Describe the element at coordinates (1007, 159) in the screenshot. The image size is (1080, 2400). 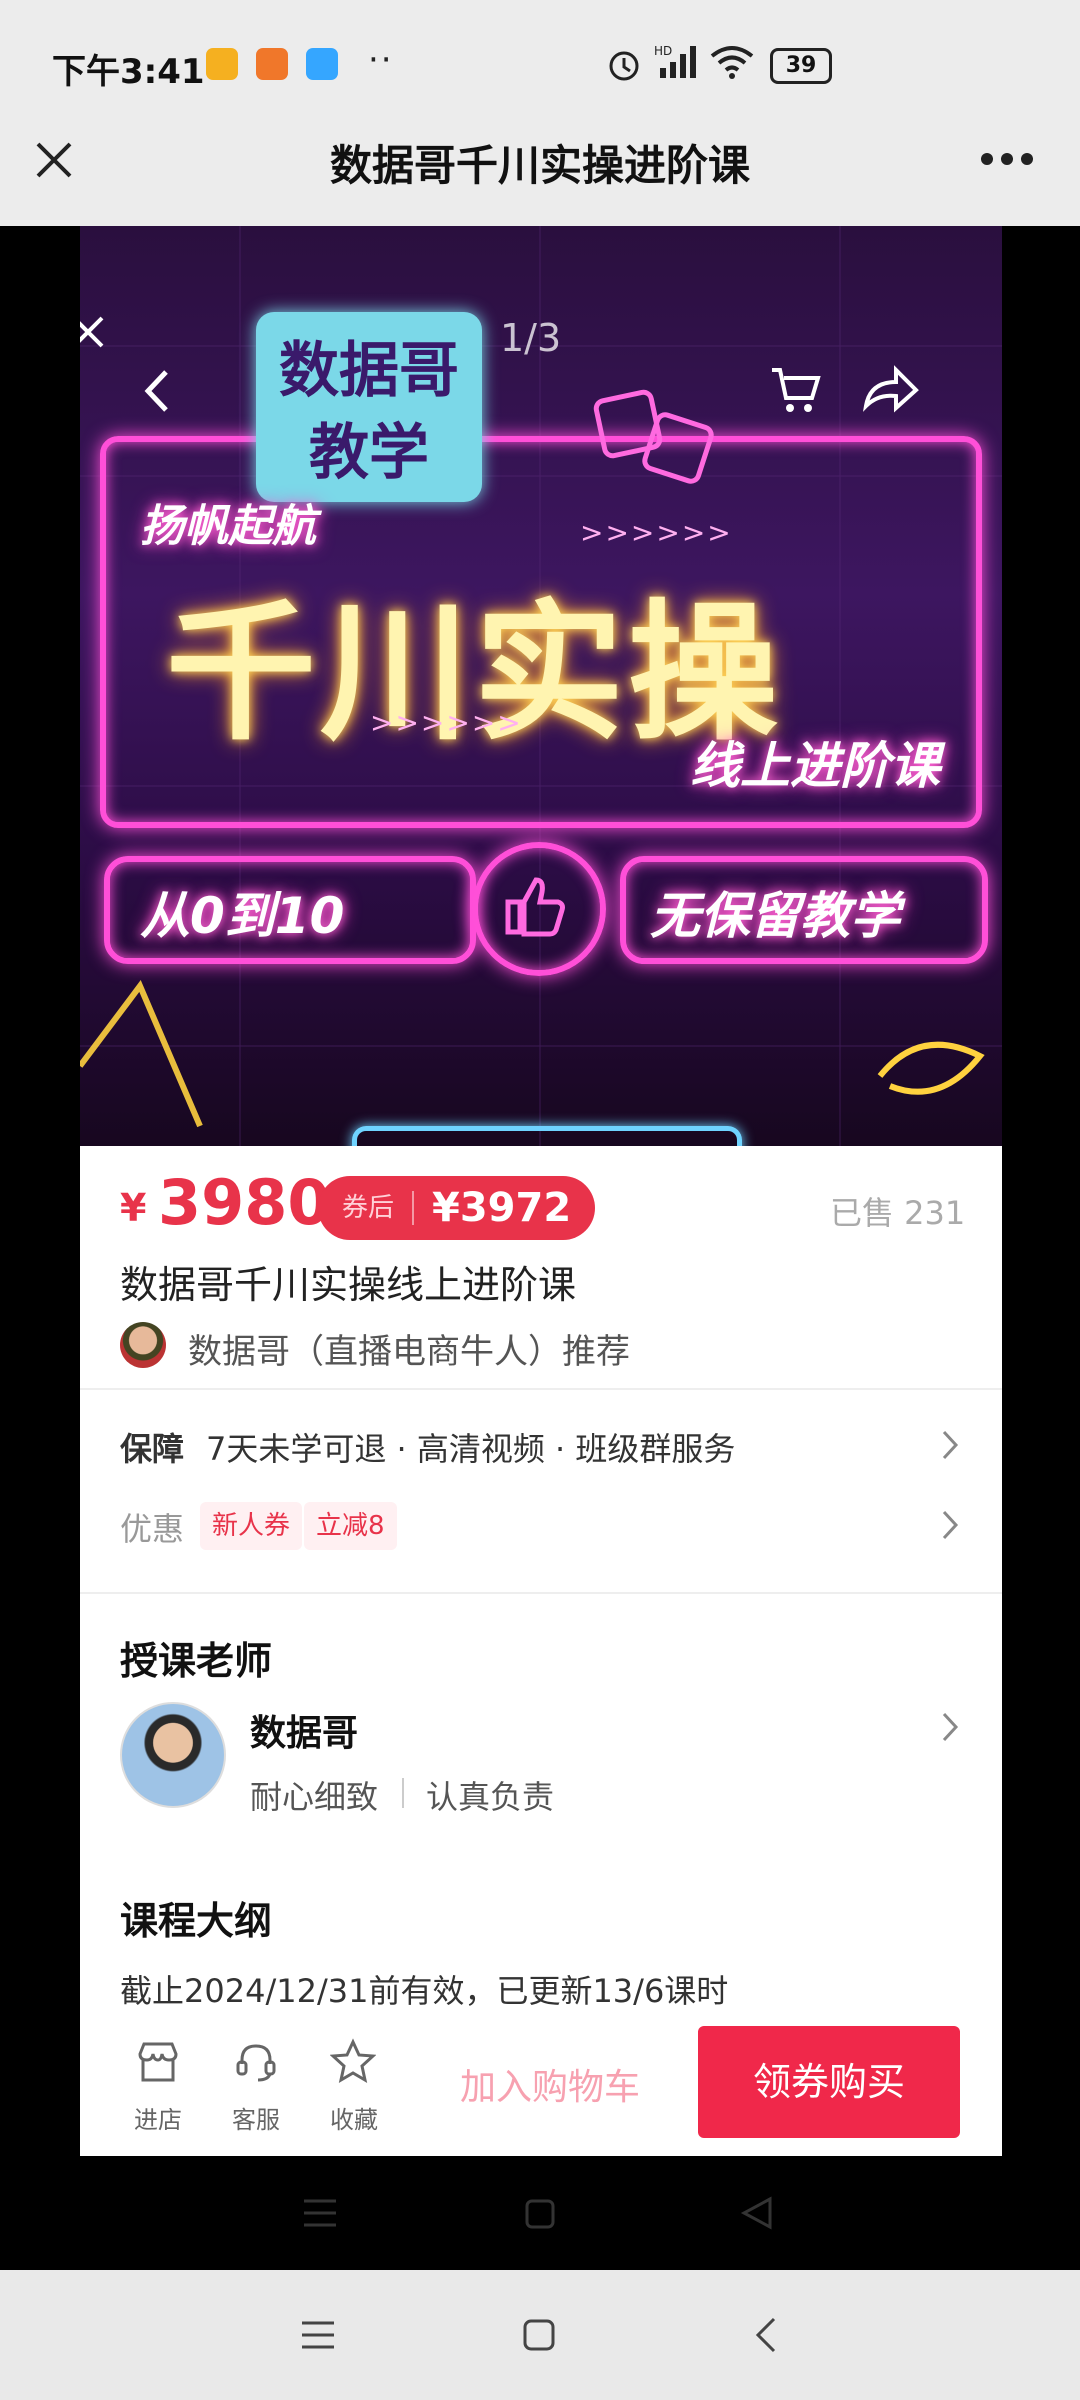
I see `more-icon` at that location.